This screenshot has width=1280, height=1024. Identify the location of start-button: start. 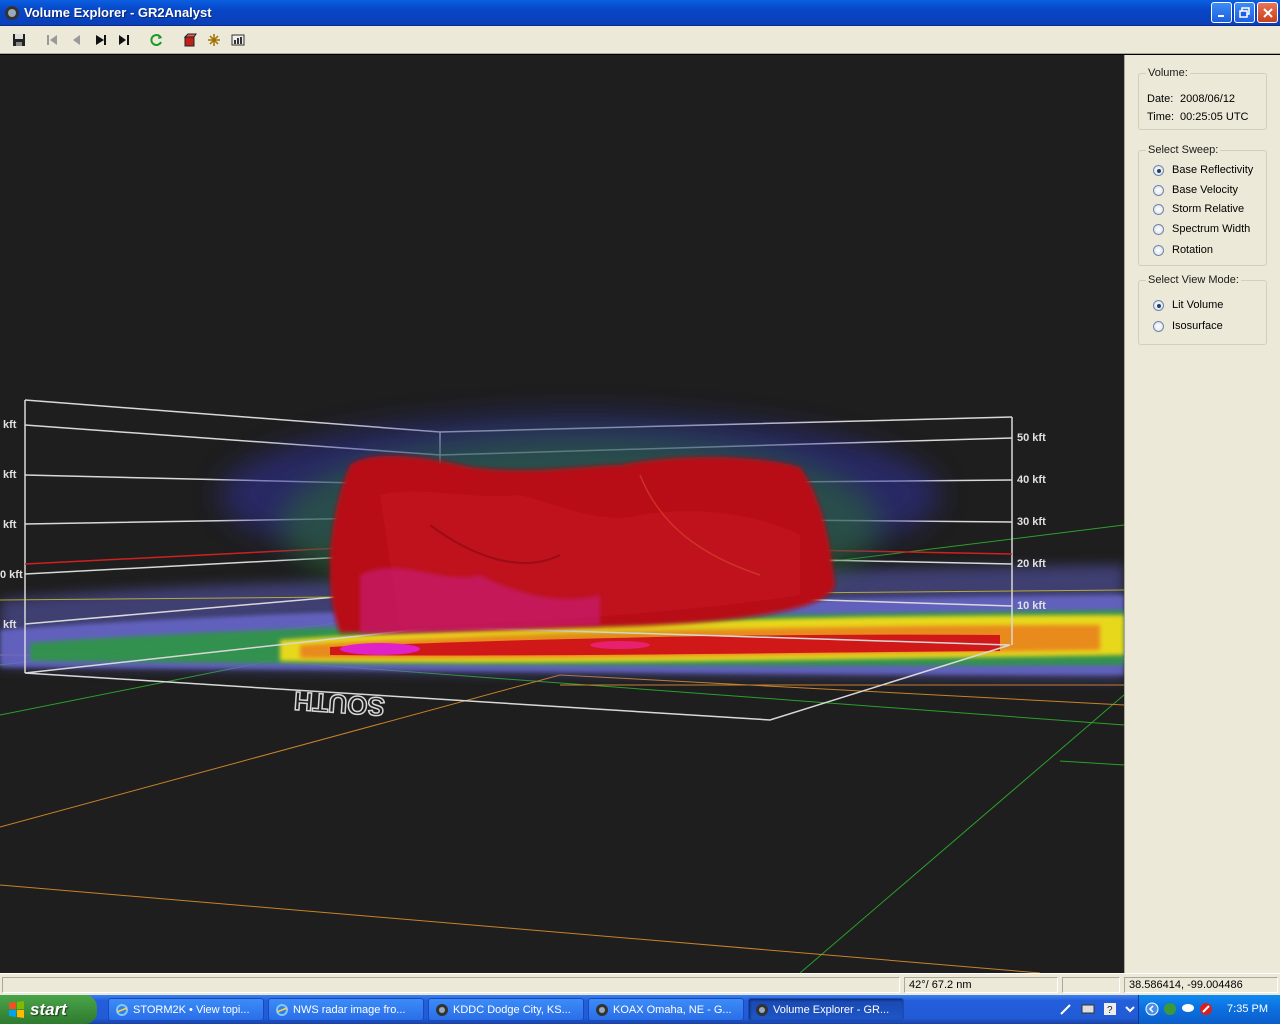
(48, 1009).